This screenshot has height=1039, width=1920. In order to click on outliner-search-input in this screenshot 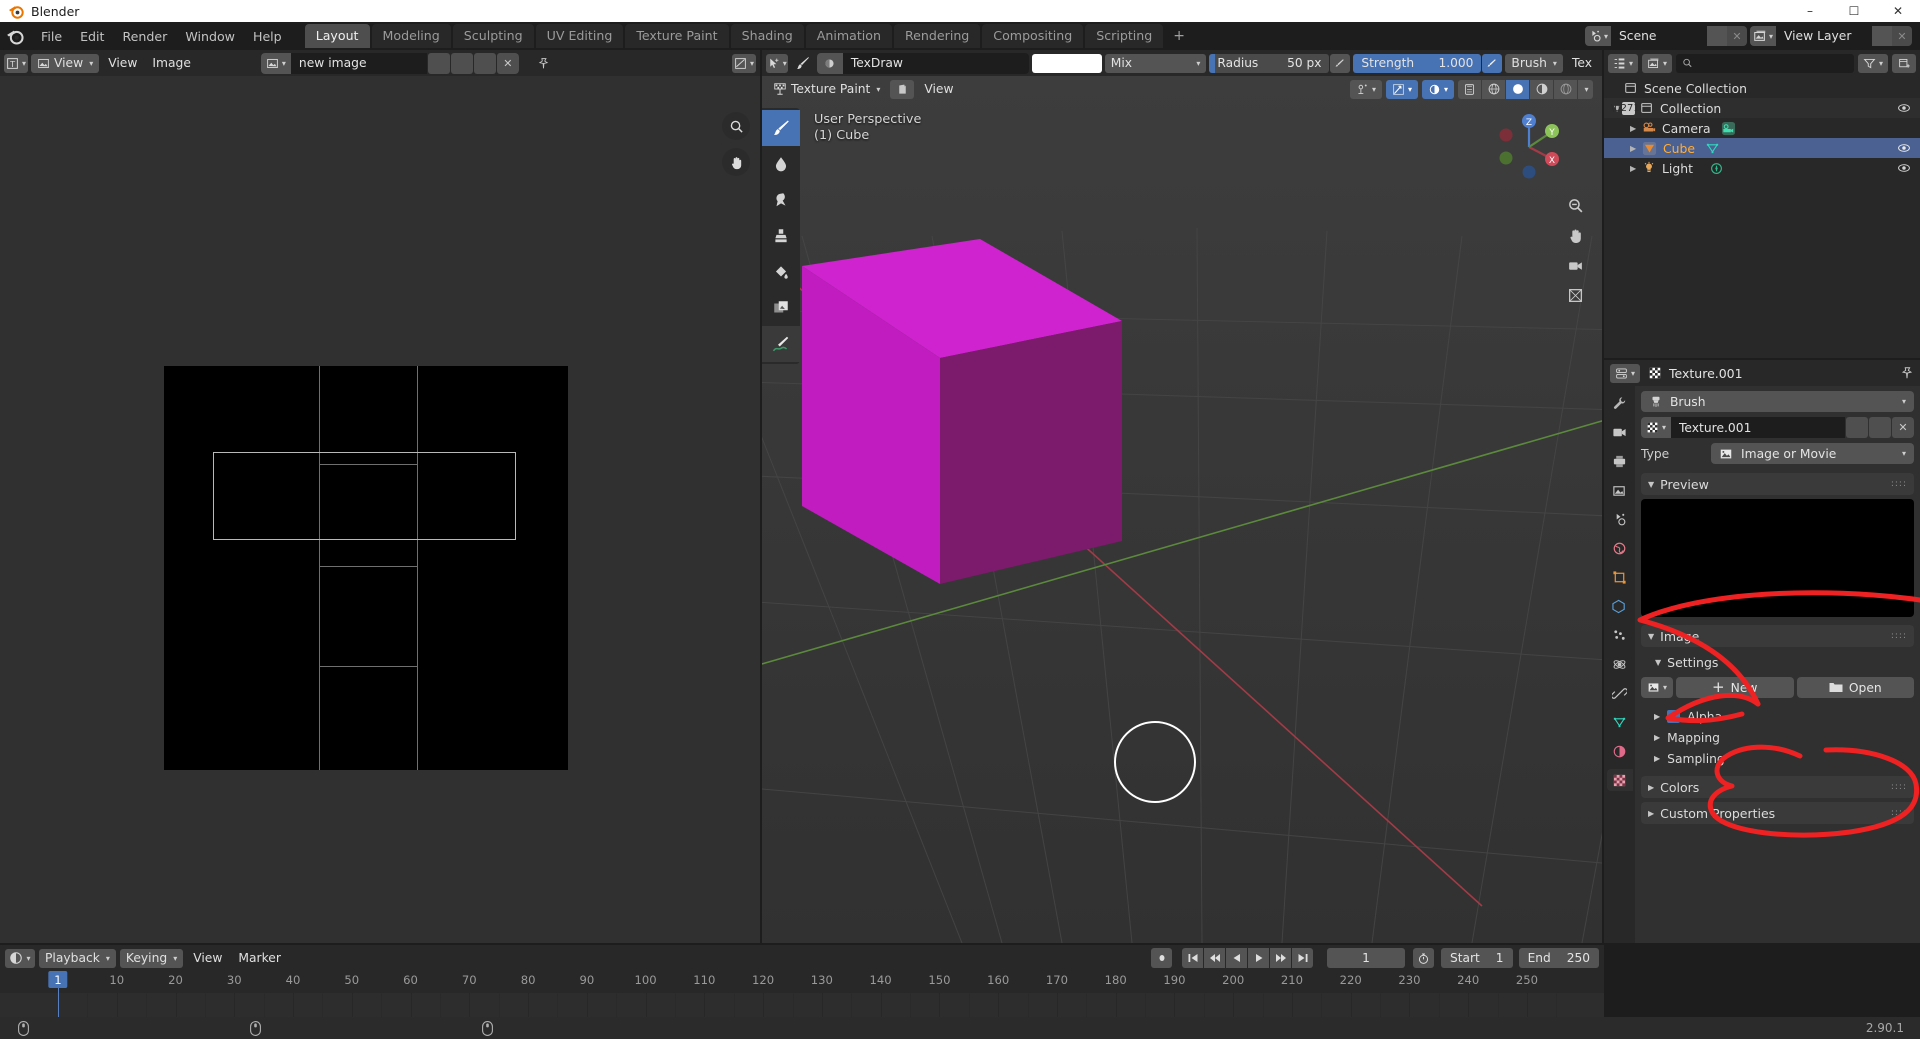, I will do `click(1765, 63)`.